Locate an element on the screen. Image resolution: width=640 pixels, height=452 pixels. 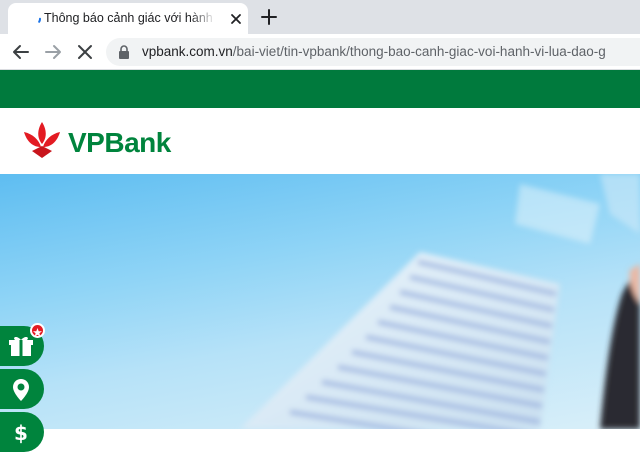
site-header: VPBank is located at coordinates (320, 141).